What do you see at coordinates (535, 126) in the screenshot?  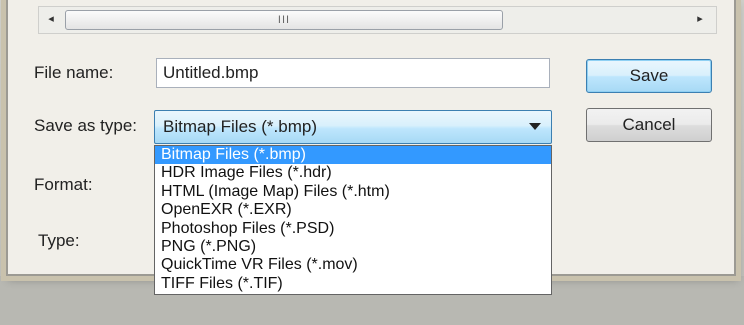 I see `chevron-down-icon` at bounding box center [535, 126].